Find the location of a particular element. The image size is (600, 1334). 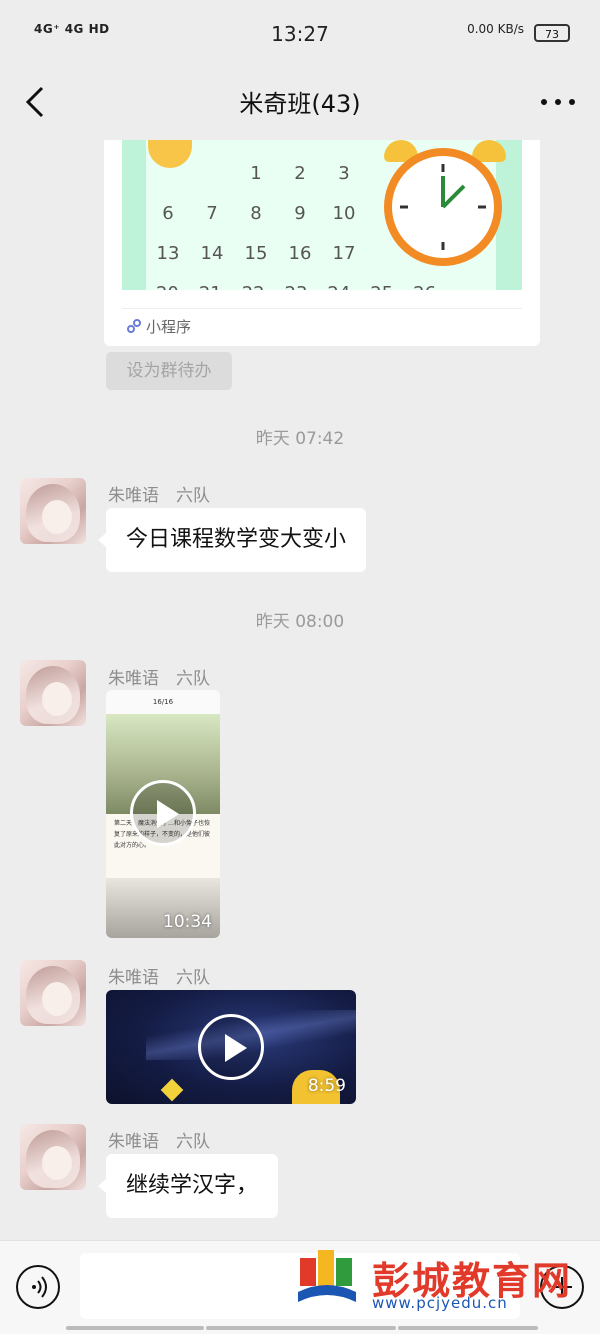

video-duration: 8:59 is located at coordinates (326, 1086).